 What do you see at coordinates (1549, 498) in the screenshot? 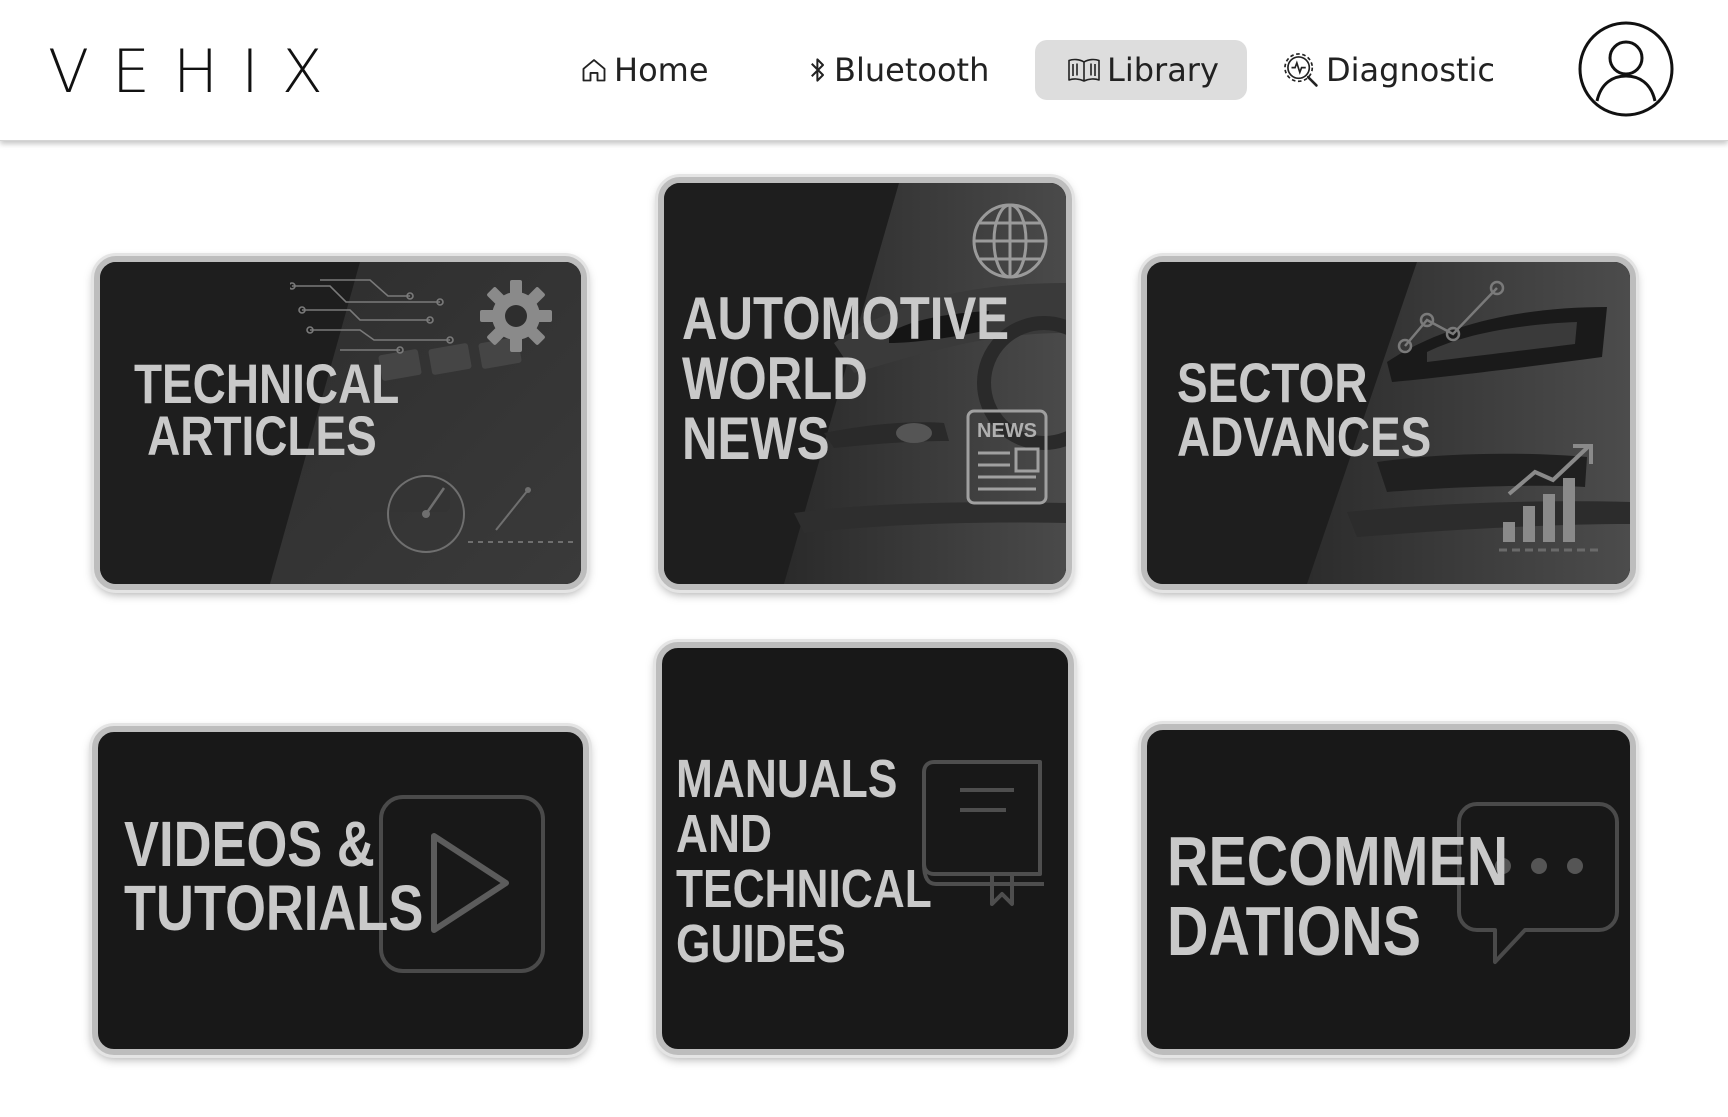
I see `bar-chart-icon` at bounding box center [1549, 498].